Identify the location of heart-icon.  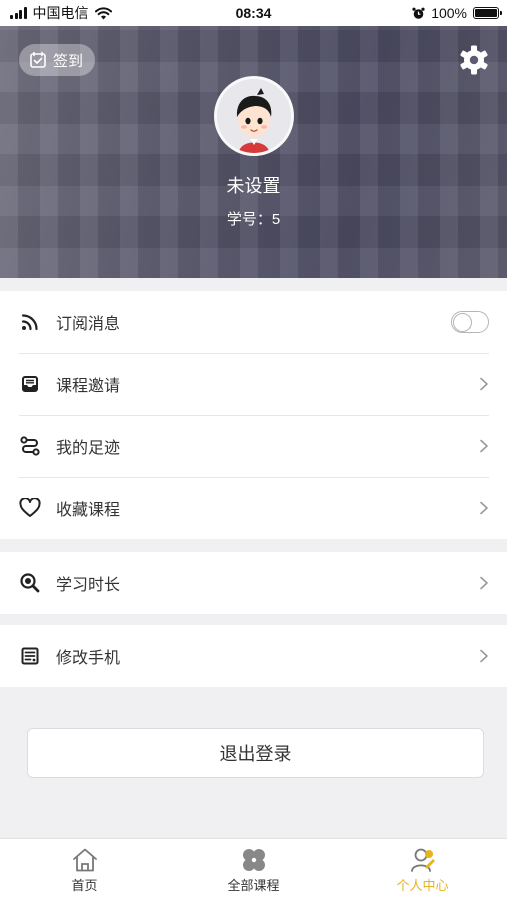
(30, 508).